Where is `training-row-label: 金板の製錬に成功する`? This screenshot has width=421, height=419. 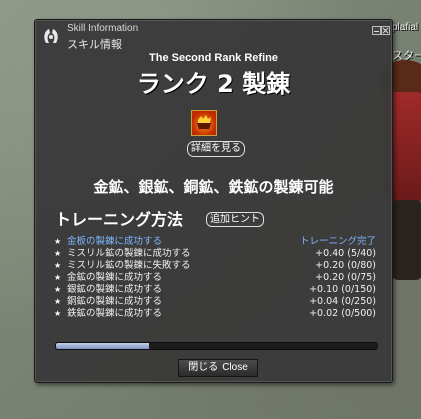
training-row-label: 金板の製錬に成功する is located at coordinates (115, 241).